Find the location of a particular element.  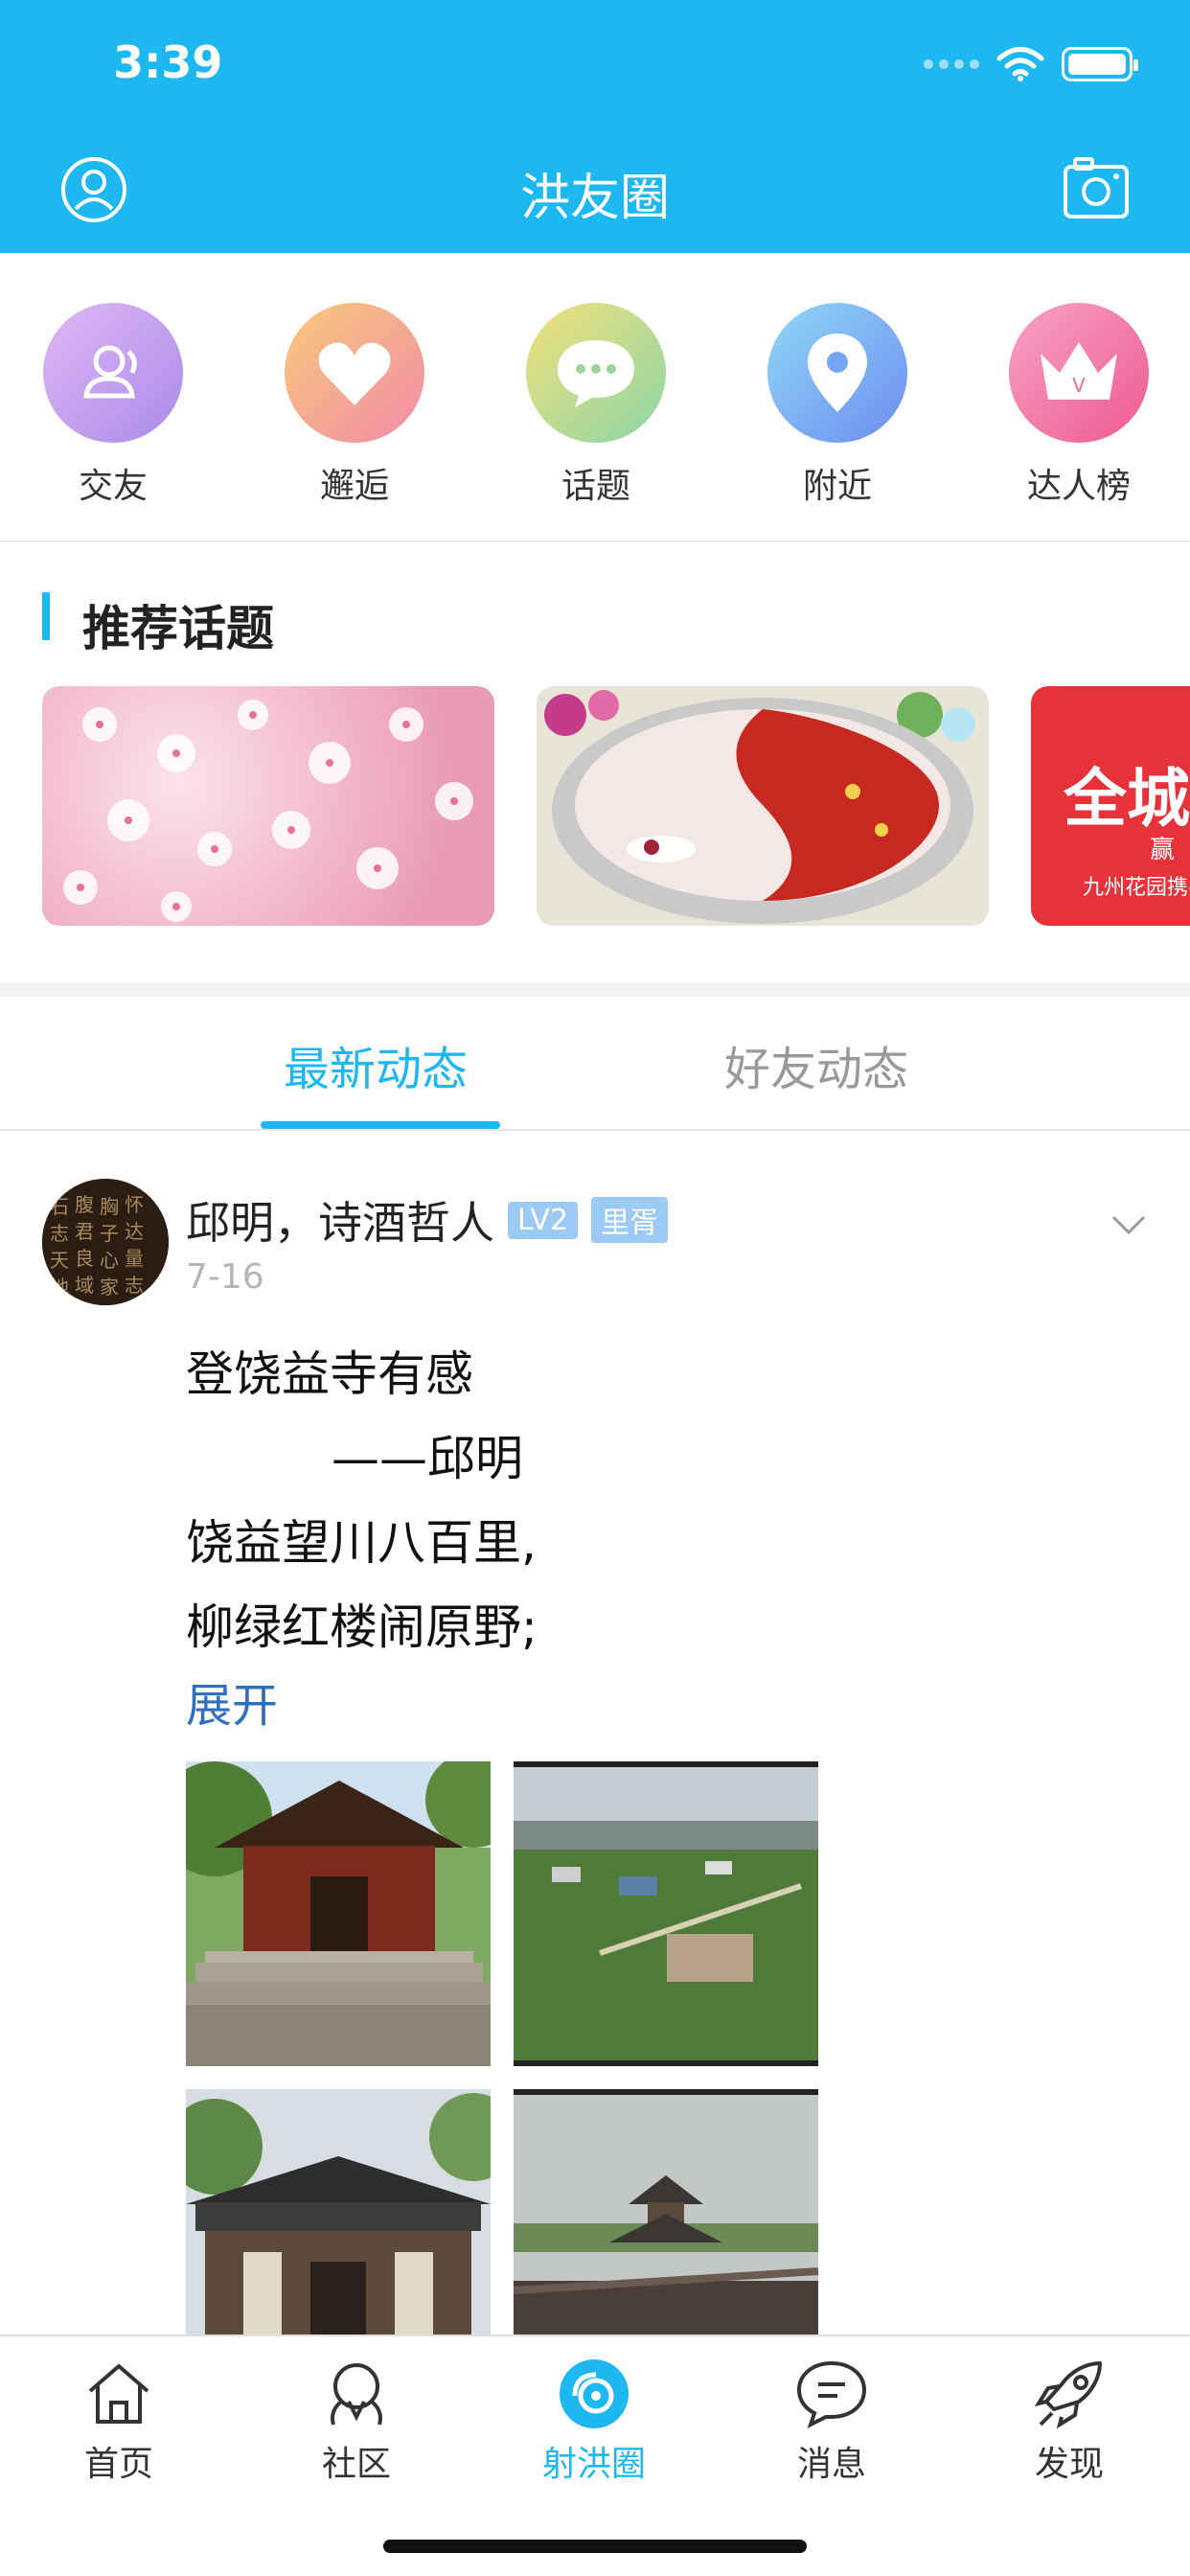

promo-main-text: 全城 is located at coordinates (1127, 799).